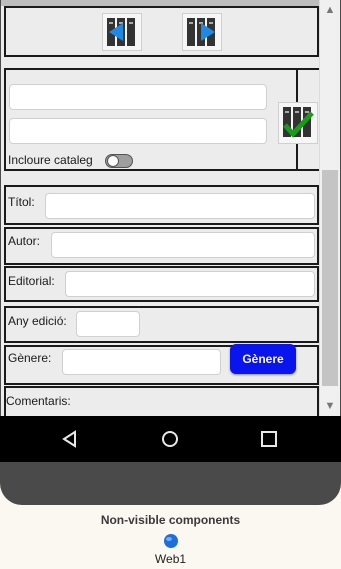  I want to click on books-forward-arrow-icon, so click(201, 32).